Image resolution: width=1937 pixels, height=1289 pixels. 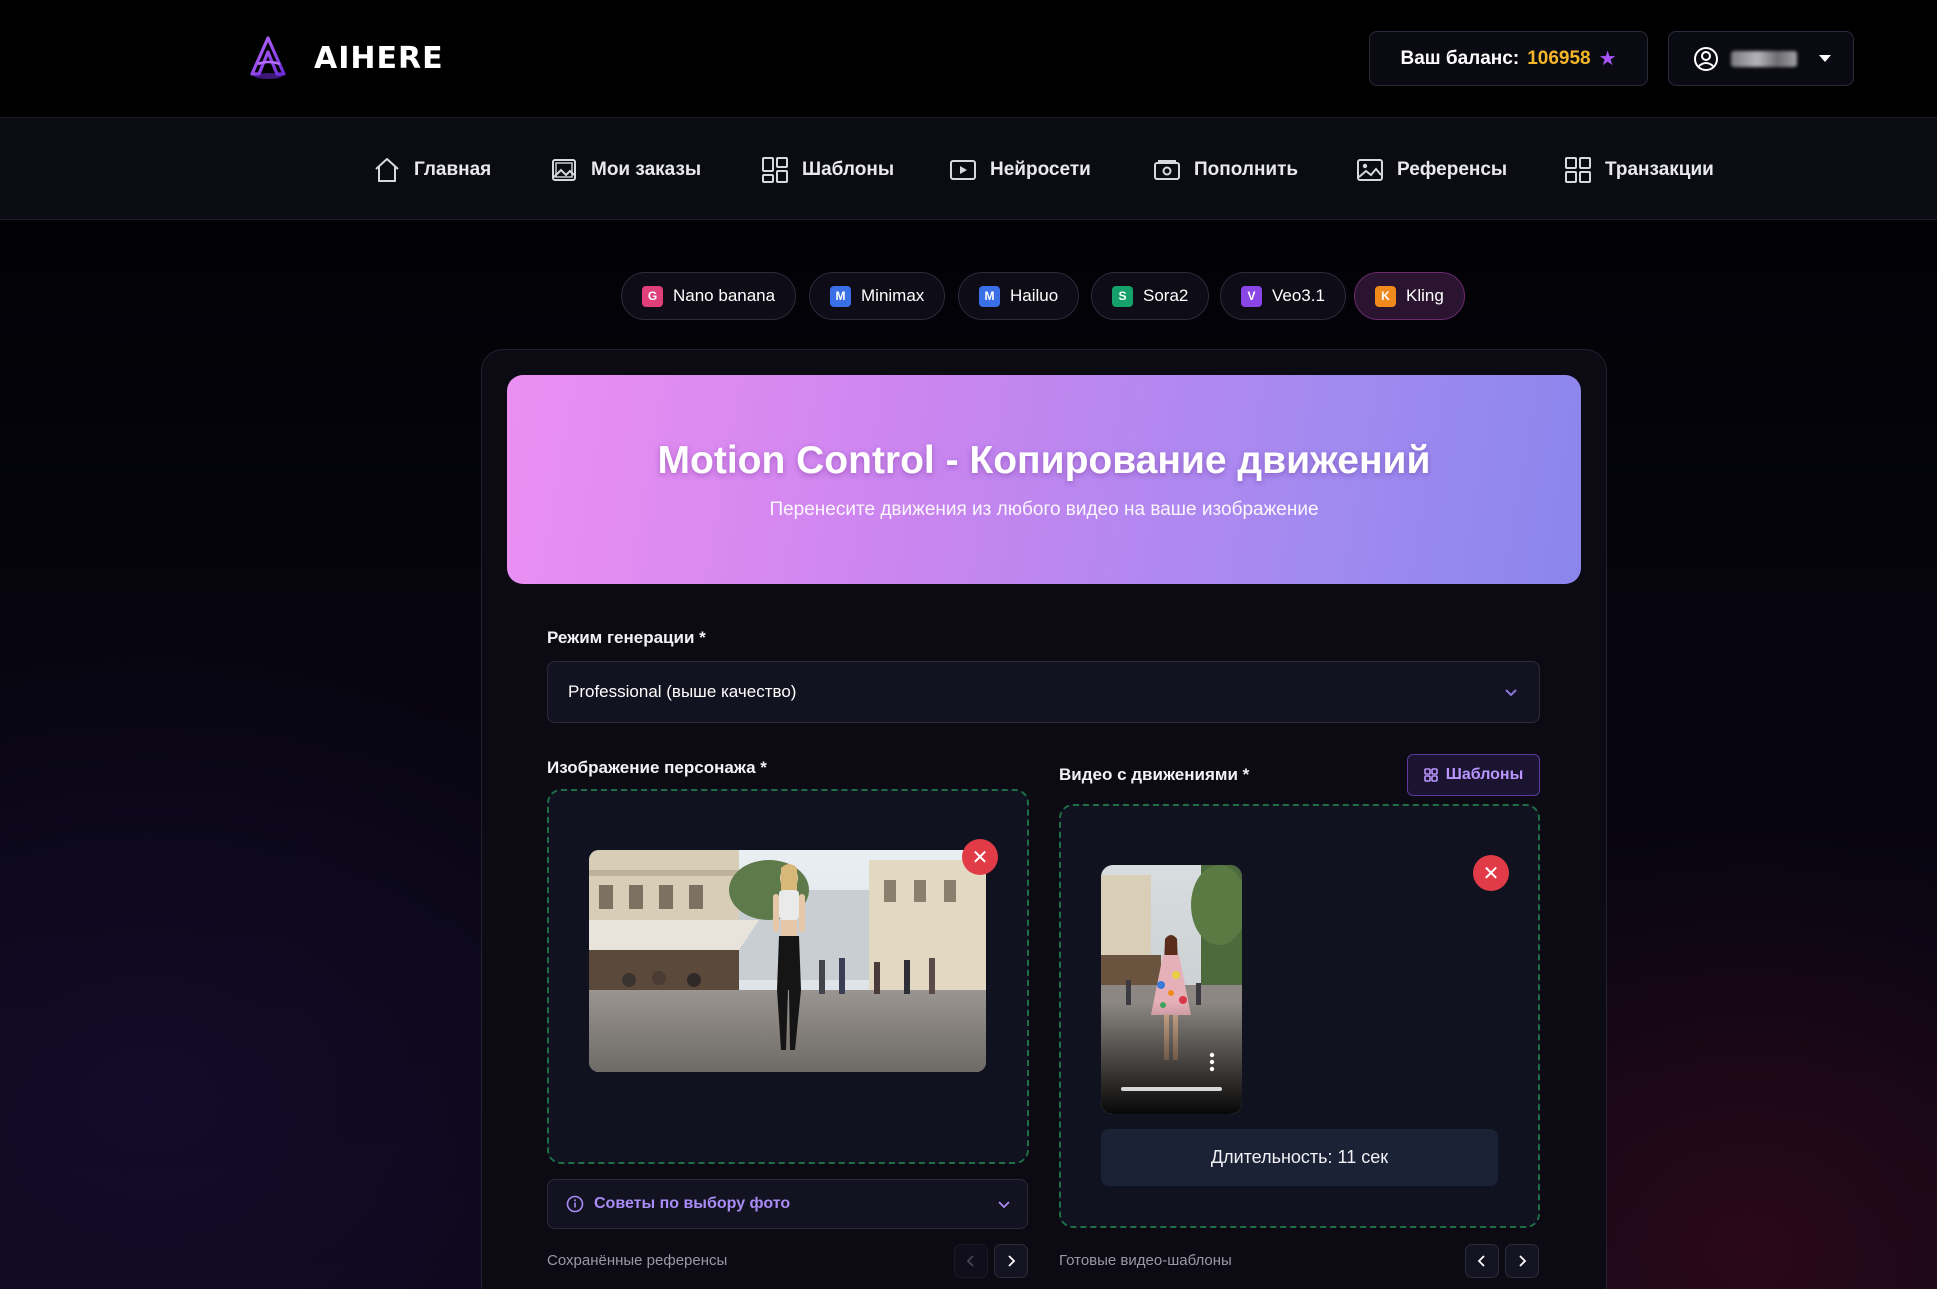 What do you see at coordinates (1040, 169) in the screenshot?
I see `nav-item-label: Нейросети` at bounding box center [1040, 169].